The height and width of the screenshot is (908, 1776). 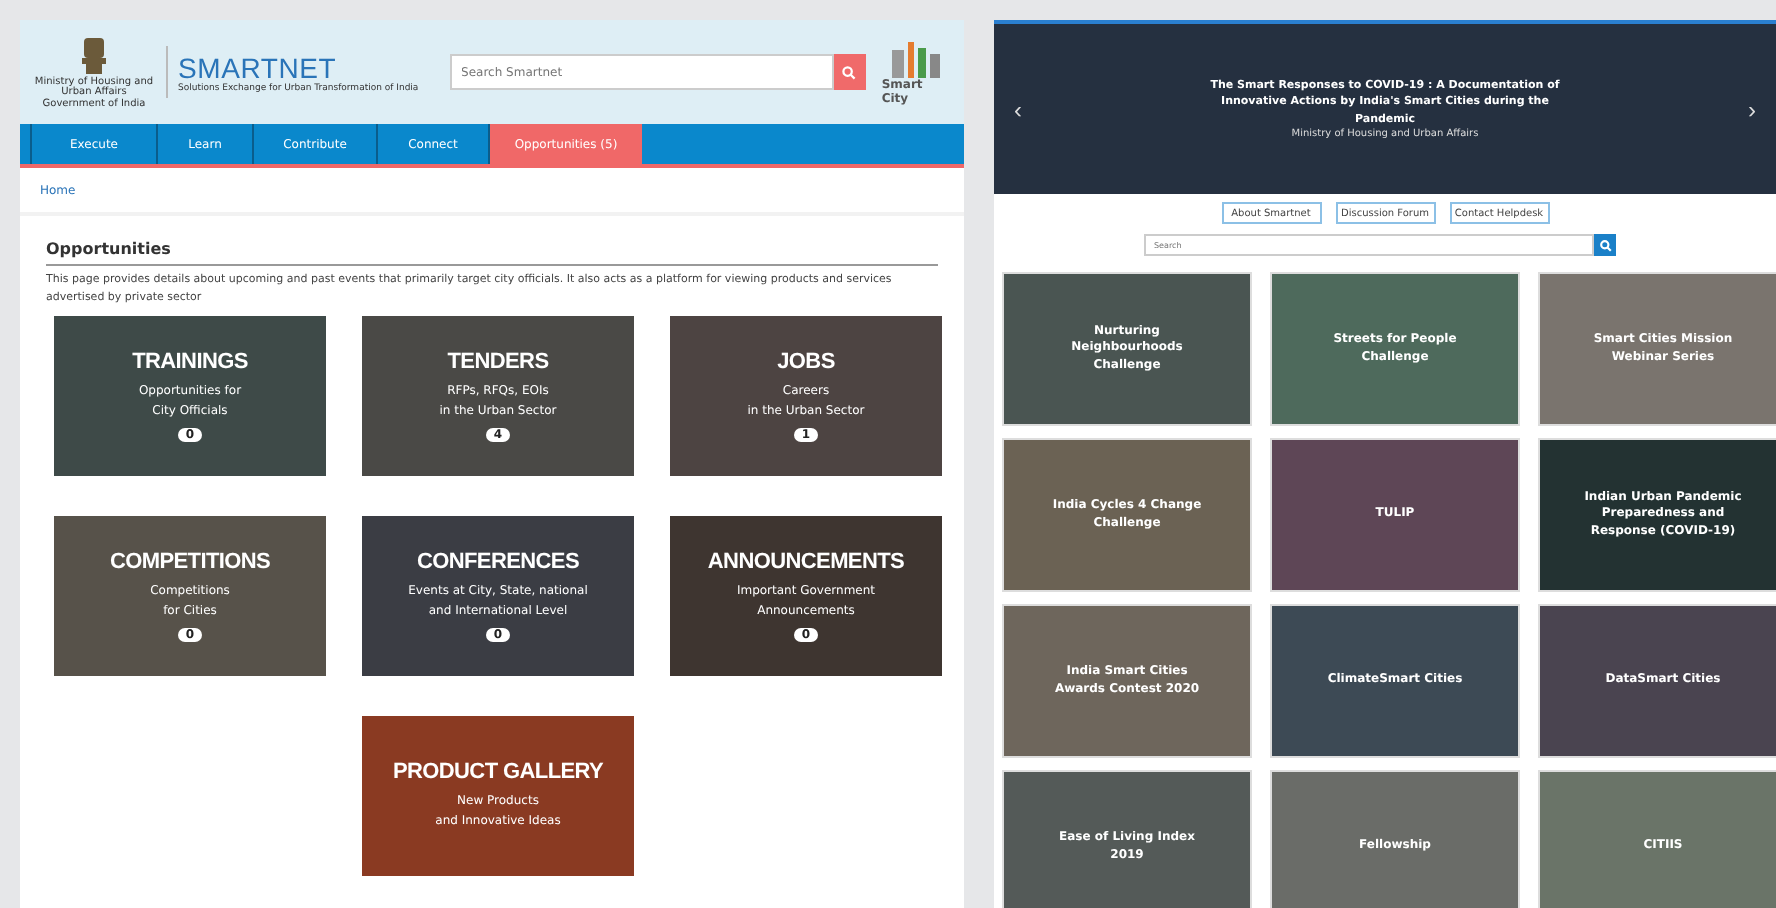 What do you see at coordinates (806, 562) in the screenshot?
I see `card-title: ANNOUNCEMENTS` at bounding box center [806, 562].